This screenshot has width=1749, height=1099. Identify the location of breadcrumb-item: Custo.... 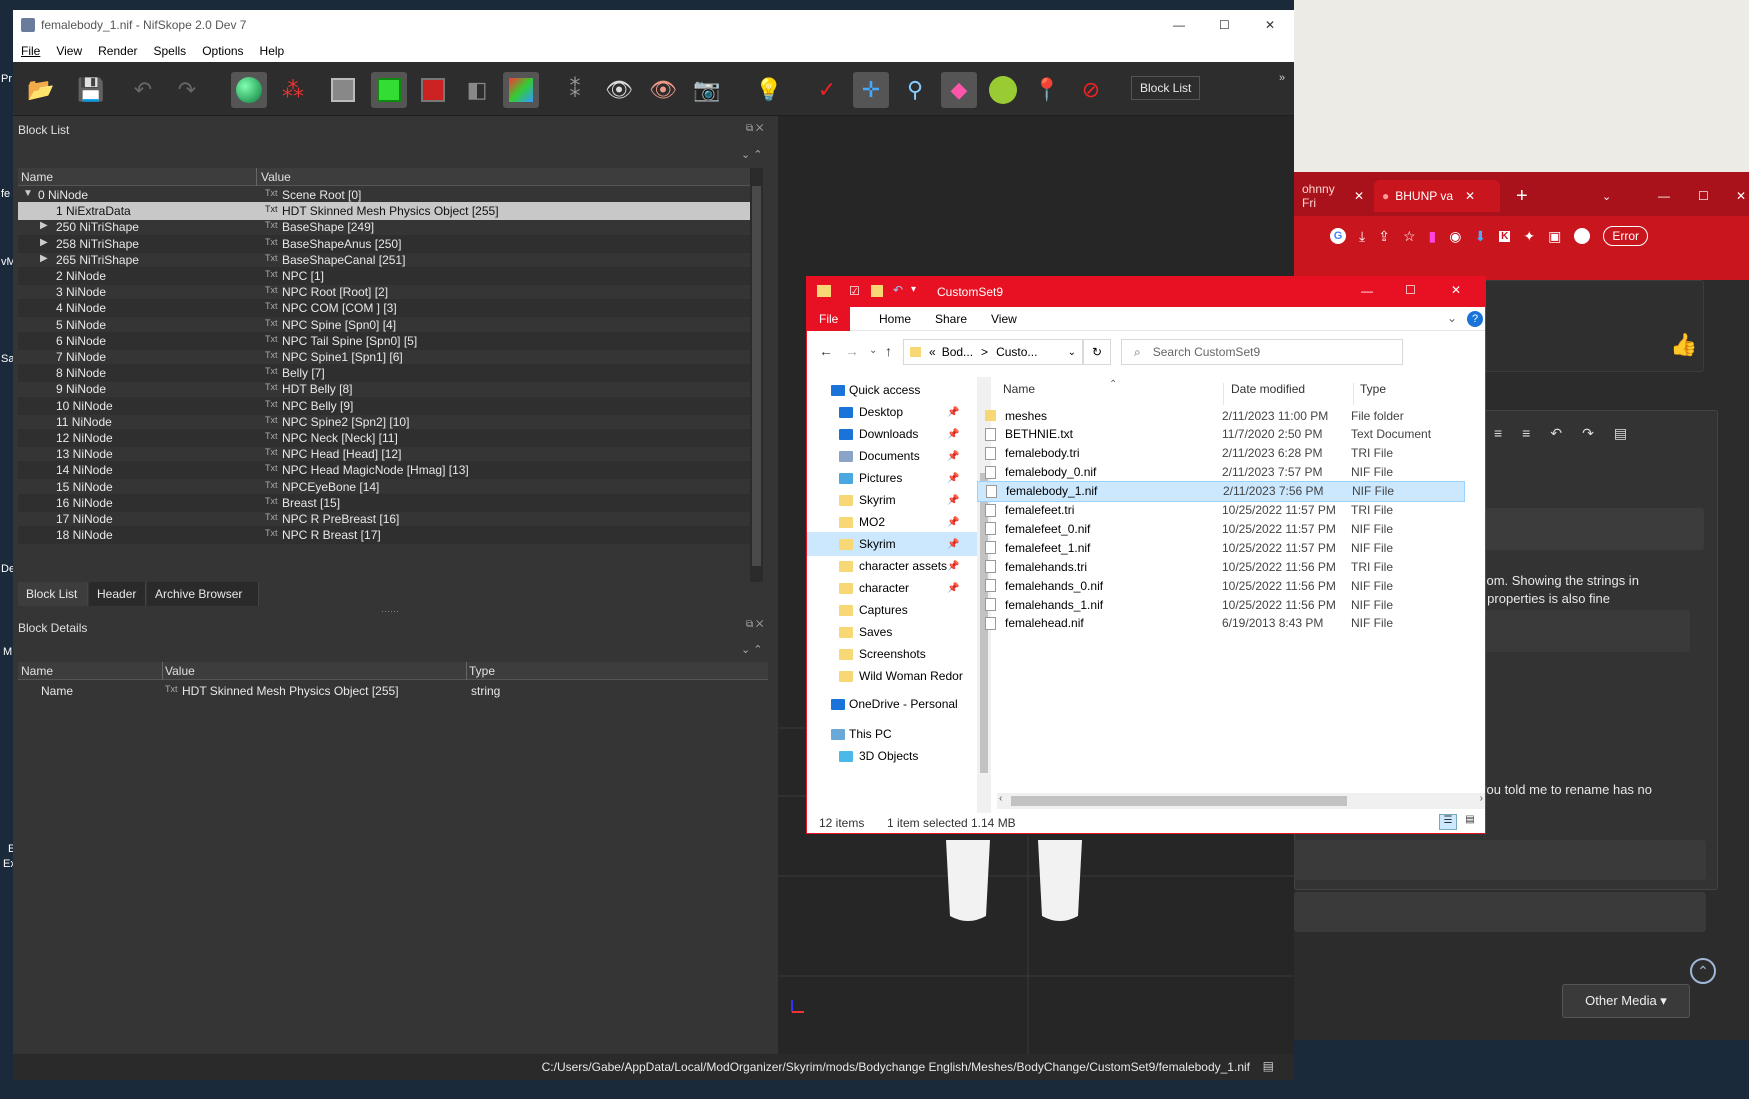
(1016, 352).